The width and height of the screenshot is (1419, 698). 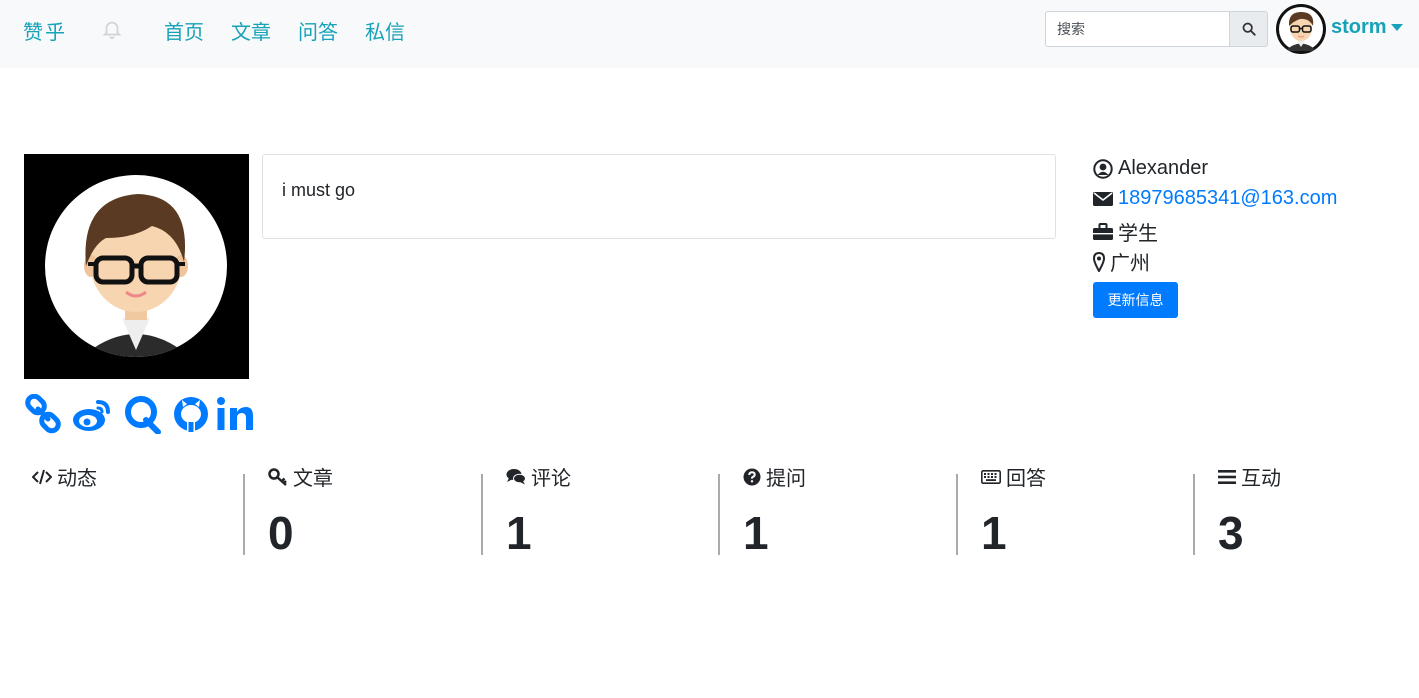 What do you see at coordinates (77, 479) in the screenshot?
I see `stat-label: 动态` at bounding box center [77, 479].